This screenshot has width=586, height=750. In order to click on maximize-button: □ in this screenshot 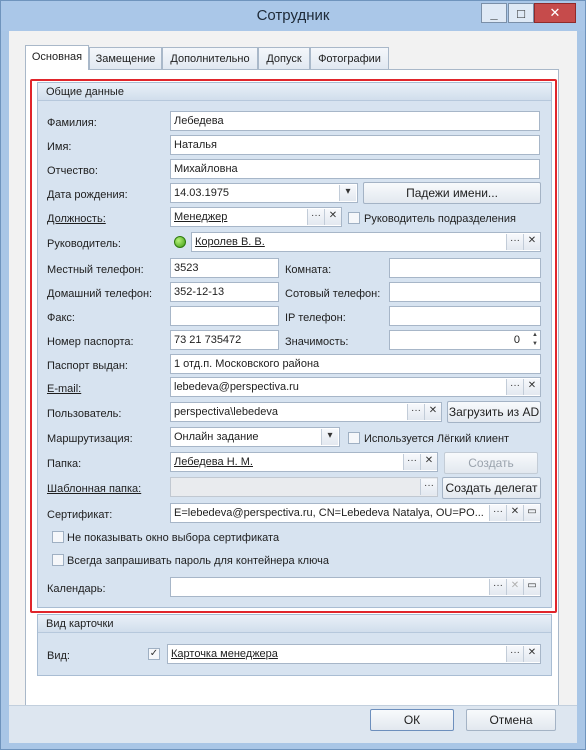, I will do `click(521, 13)`.